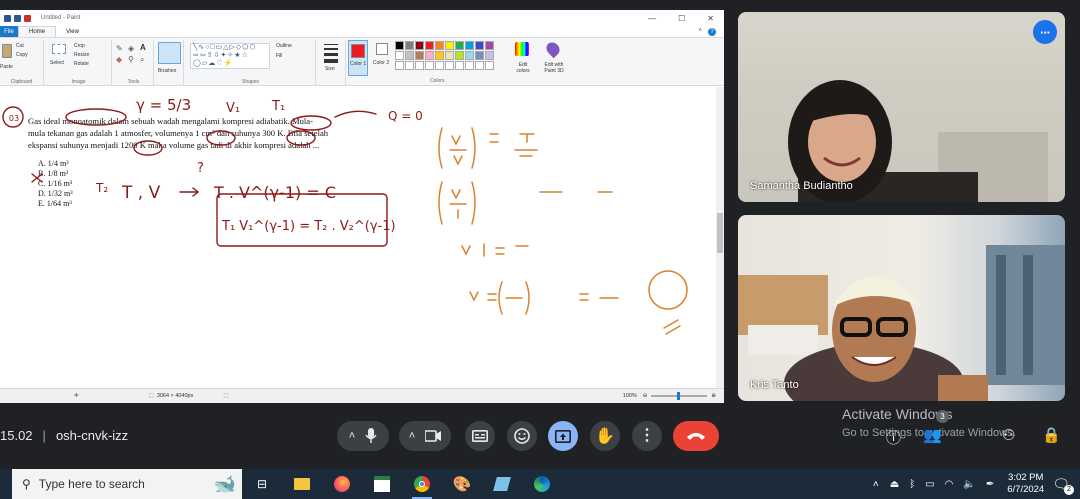 The height and width of the screenshot is (499, 1080). I want to click on size-lines-icon, so click(331, 53).